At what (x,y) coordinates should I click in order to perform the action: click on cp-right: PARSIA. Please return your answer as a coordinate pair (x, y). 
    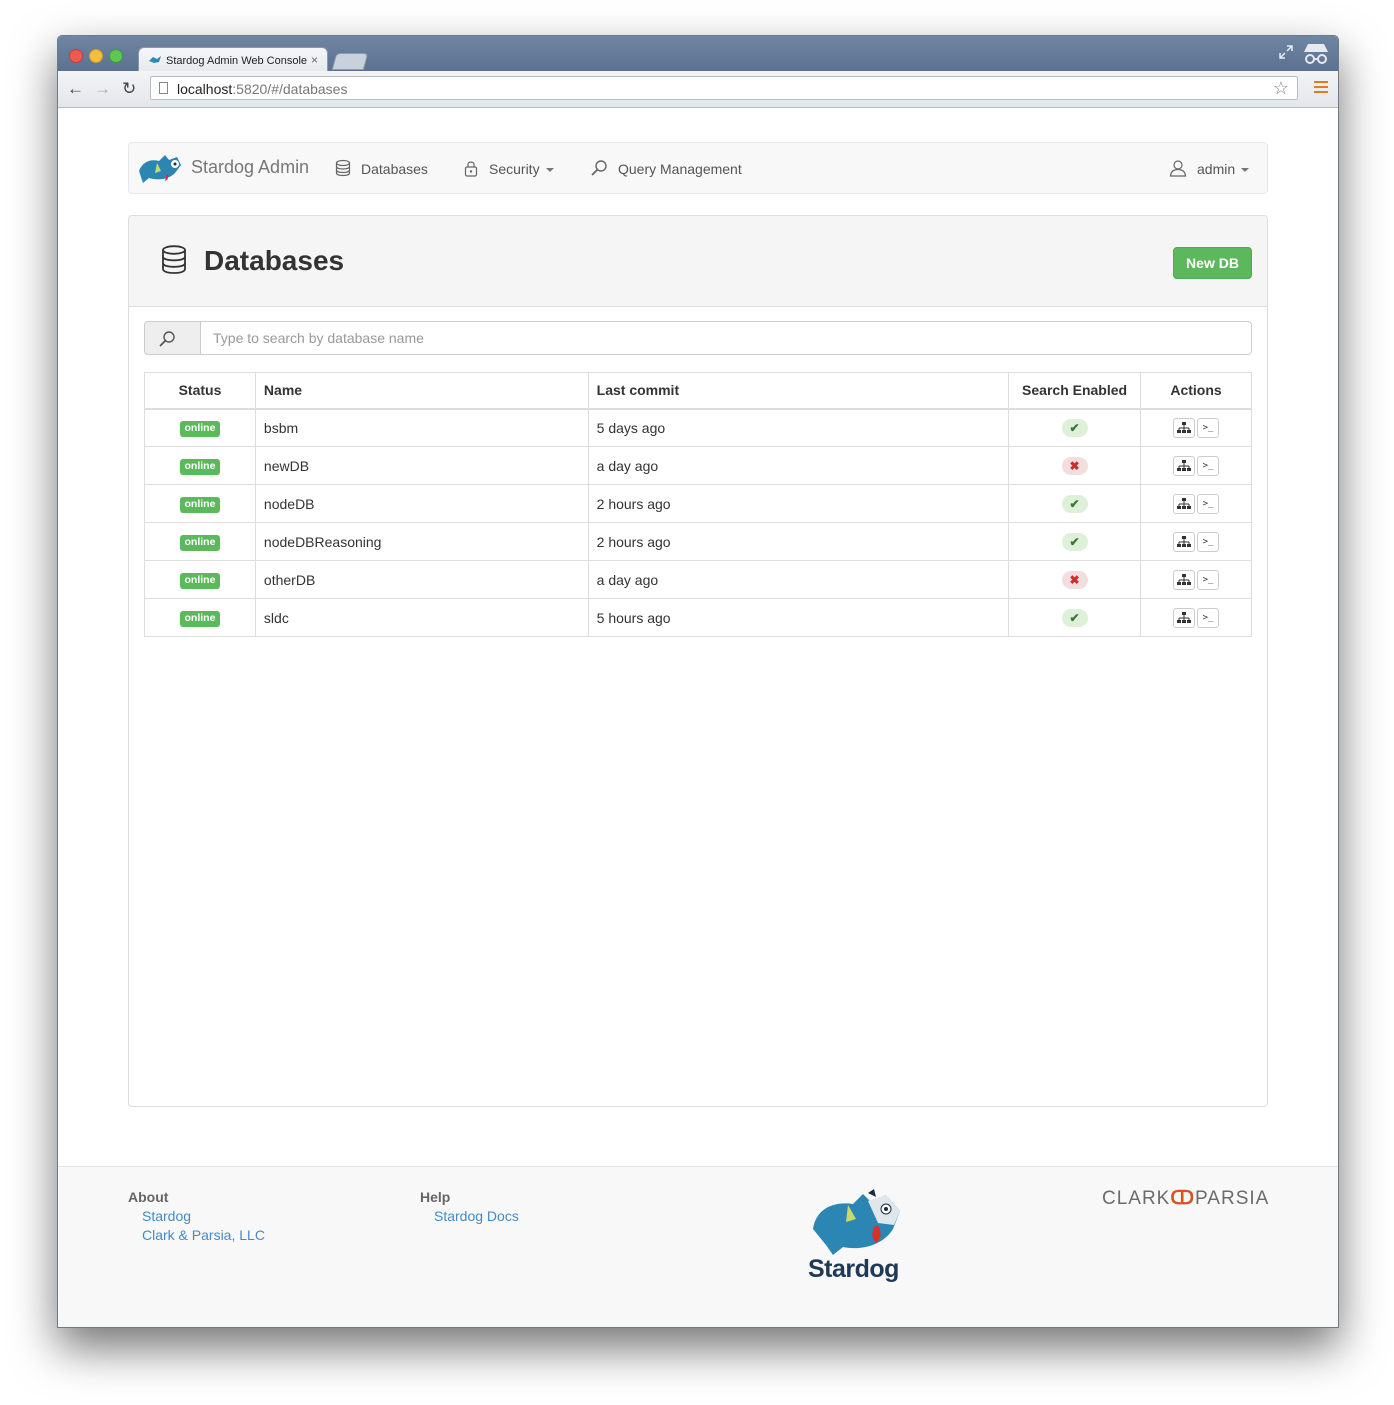
    Looking at the image, I should click on (1232, 1198).